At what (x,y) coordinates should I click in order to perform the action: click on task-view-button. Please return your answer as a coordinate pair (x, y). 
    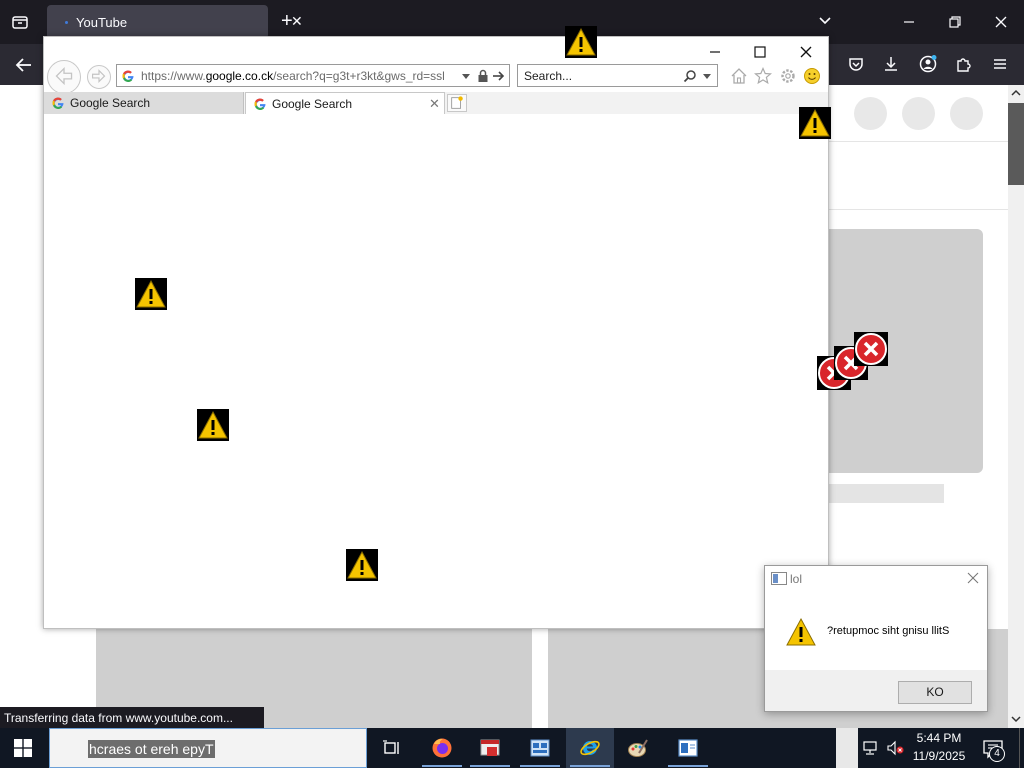
    Looking at the image, I should click on (392, 748).